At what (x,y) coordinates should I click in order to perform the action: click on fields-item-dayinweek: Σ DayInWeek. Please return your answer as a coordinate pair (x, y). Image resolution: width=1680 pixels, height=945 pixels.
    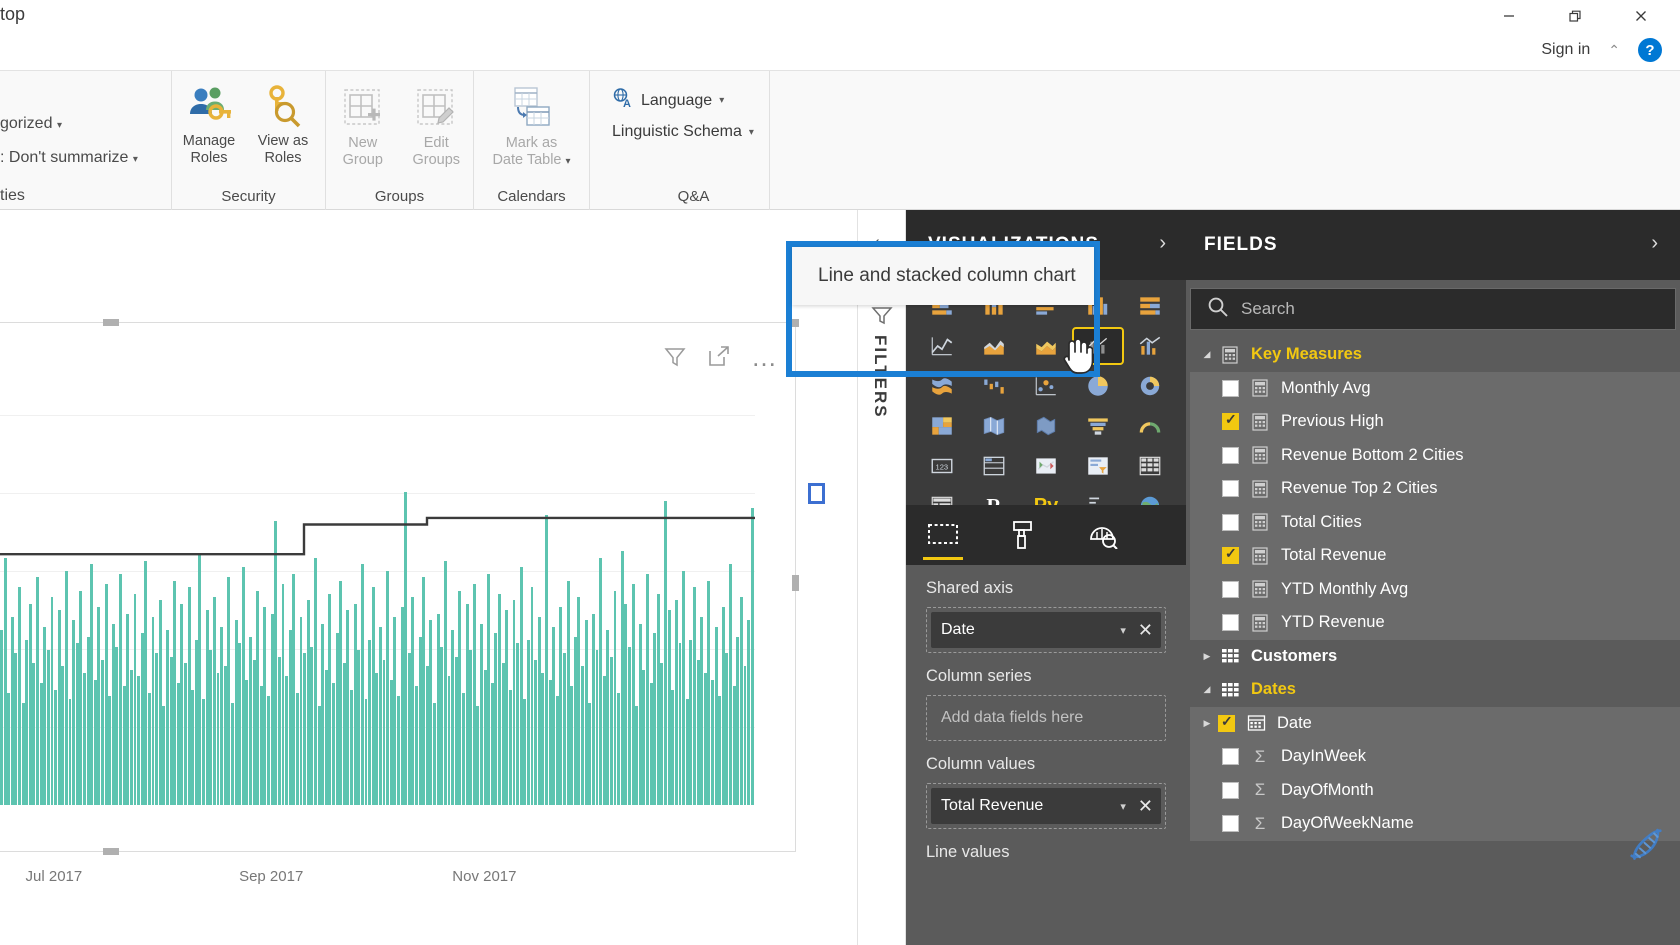
    Looking at the image, I should click on (1435, 757).